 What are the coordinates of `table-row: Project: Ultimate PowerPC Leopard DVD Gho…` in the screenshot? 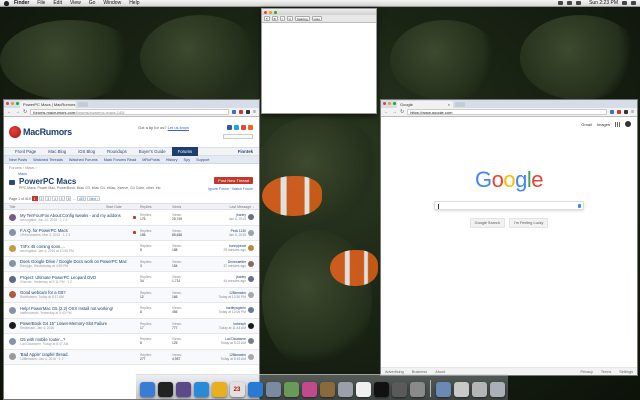 It's located at (131, 280).